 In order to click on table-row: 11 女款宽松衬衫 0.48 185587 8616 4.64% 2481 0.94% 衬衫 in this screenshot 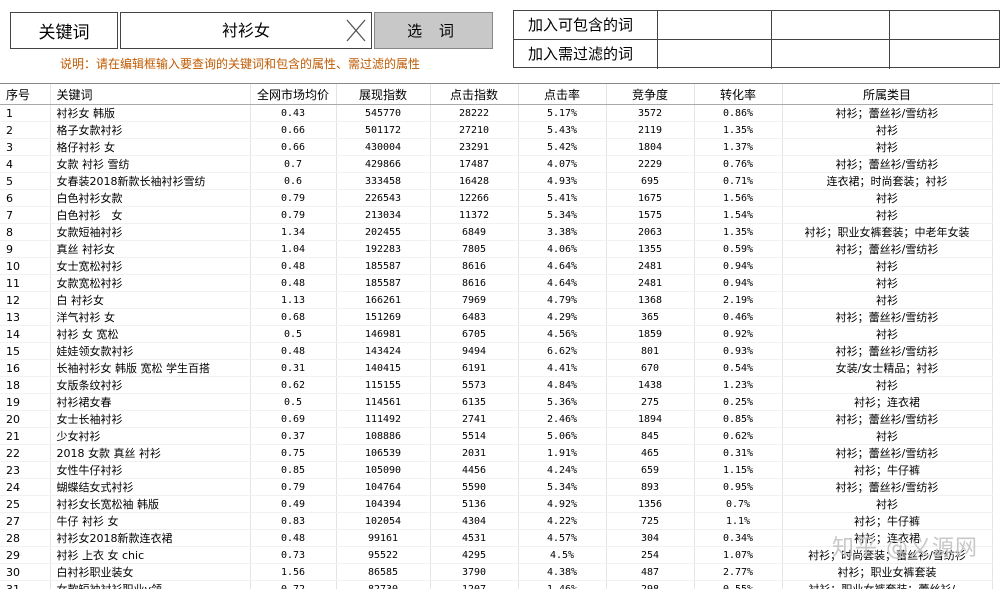, I will do `click(496, 283)`.